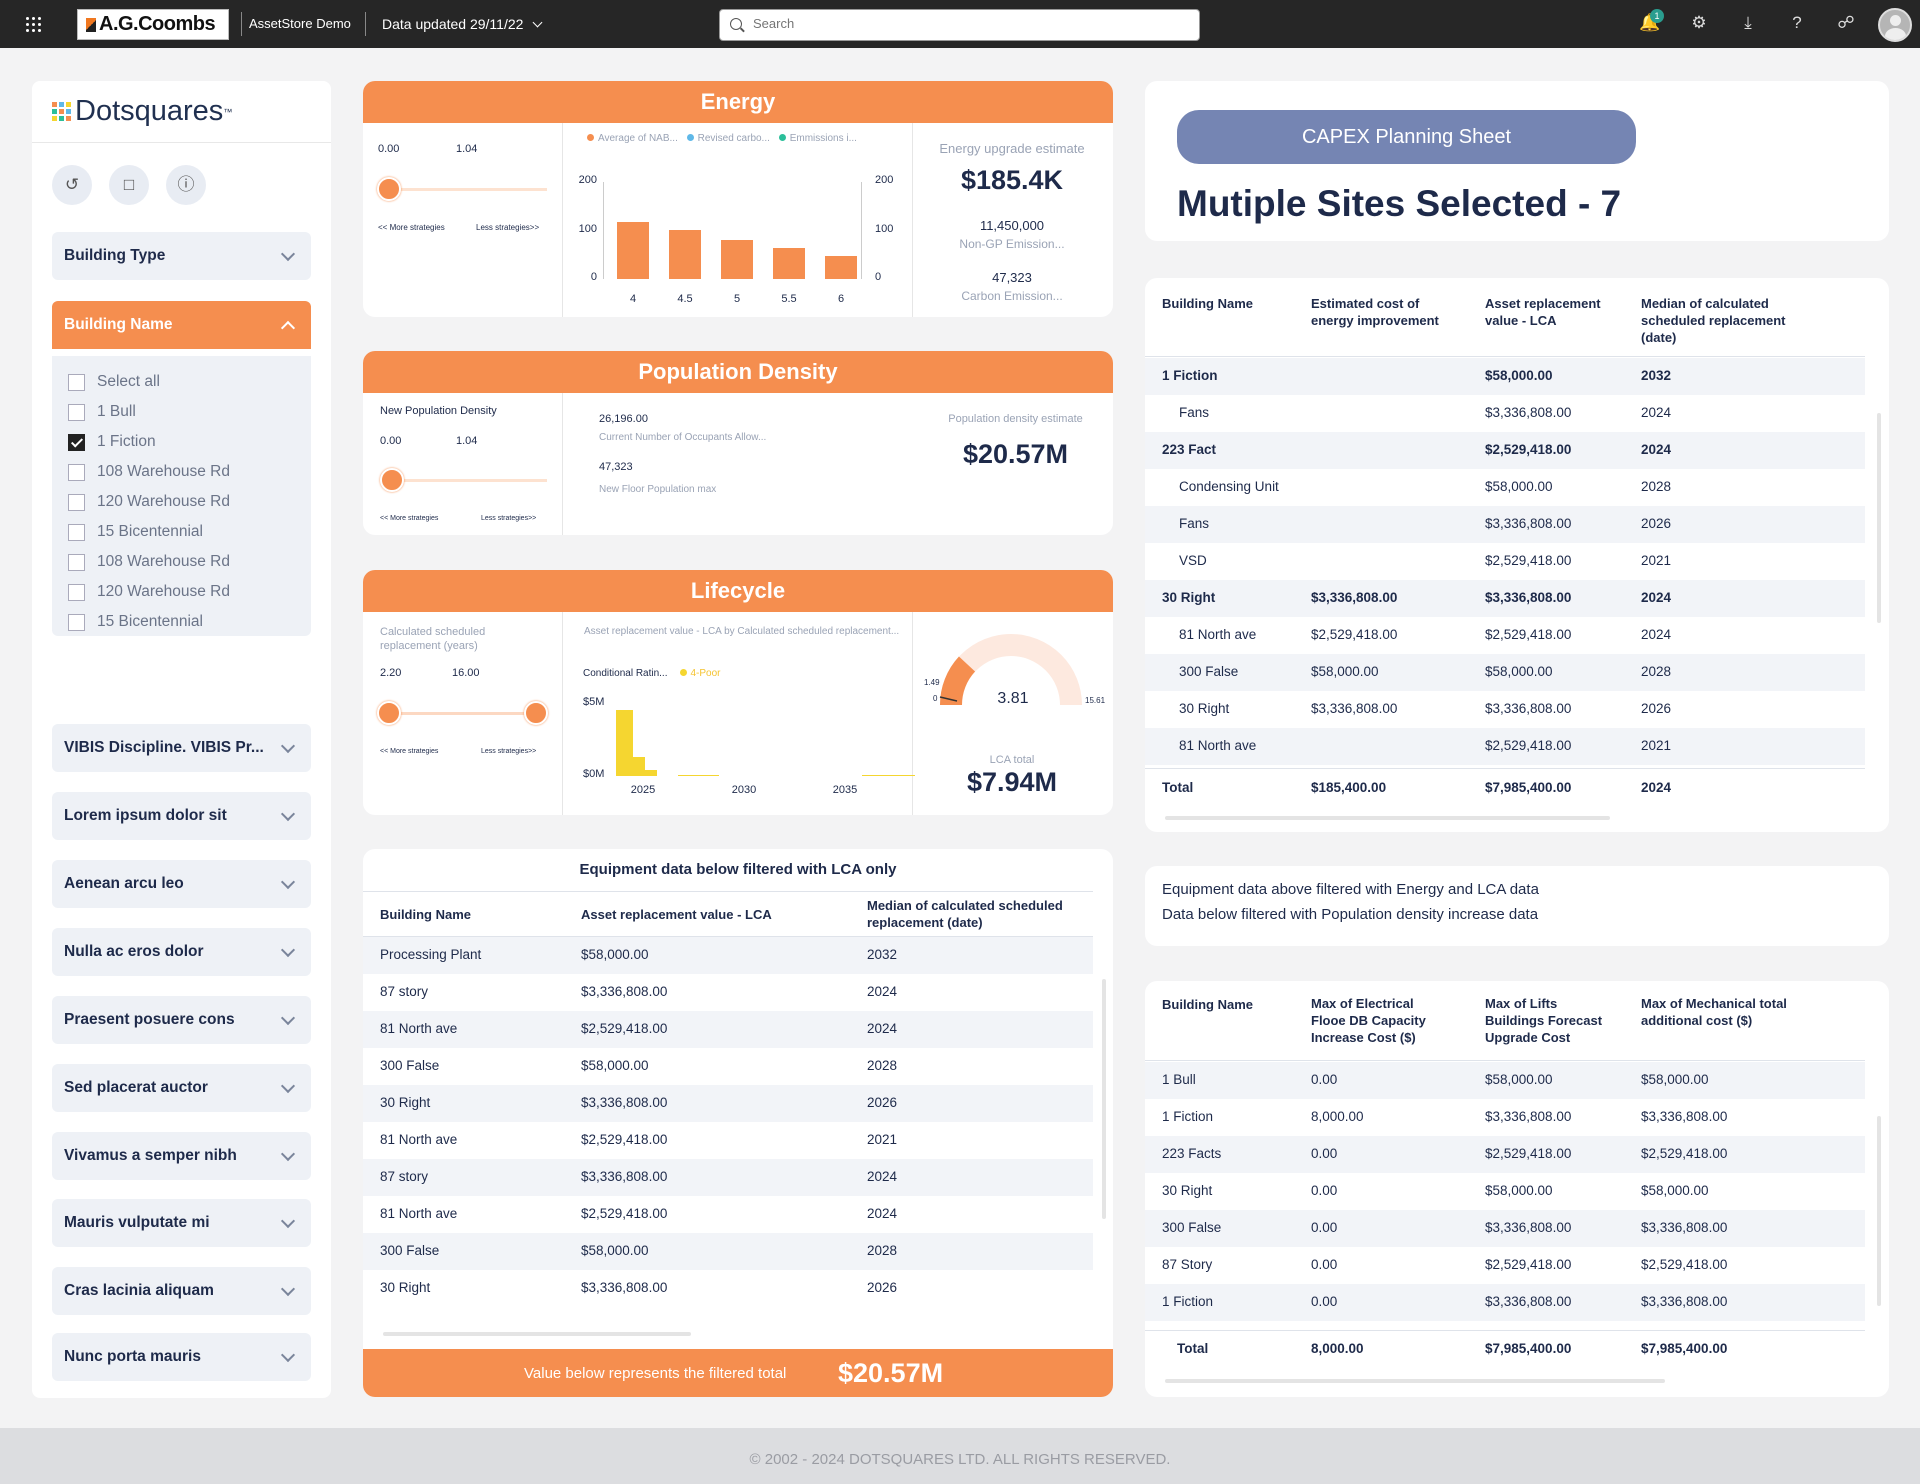 The height and width of the screenshot is (1484, 1920). I want to click on search-box, so click(959, 25).